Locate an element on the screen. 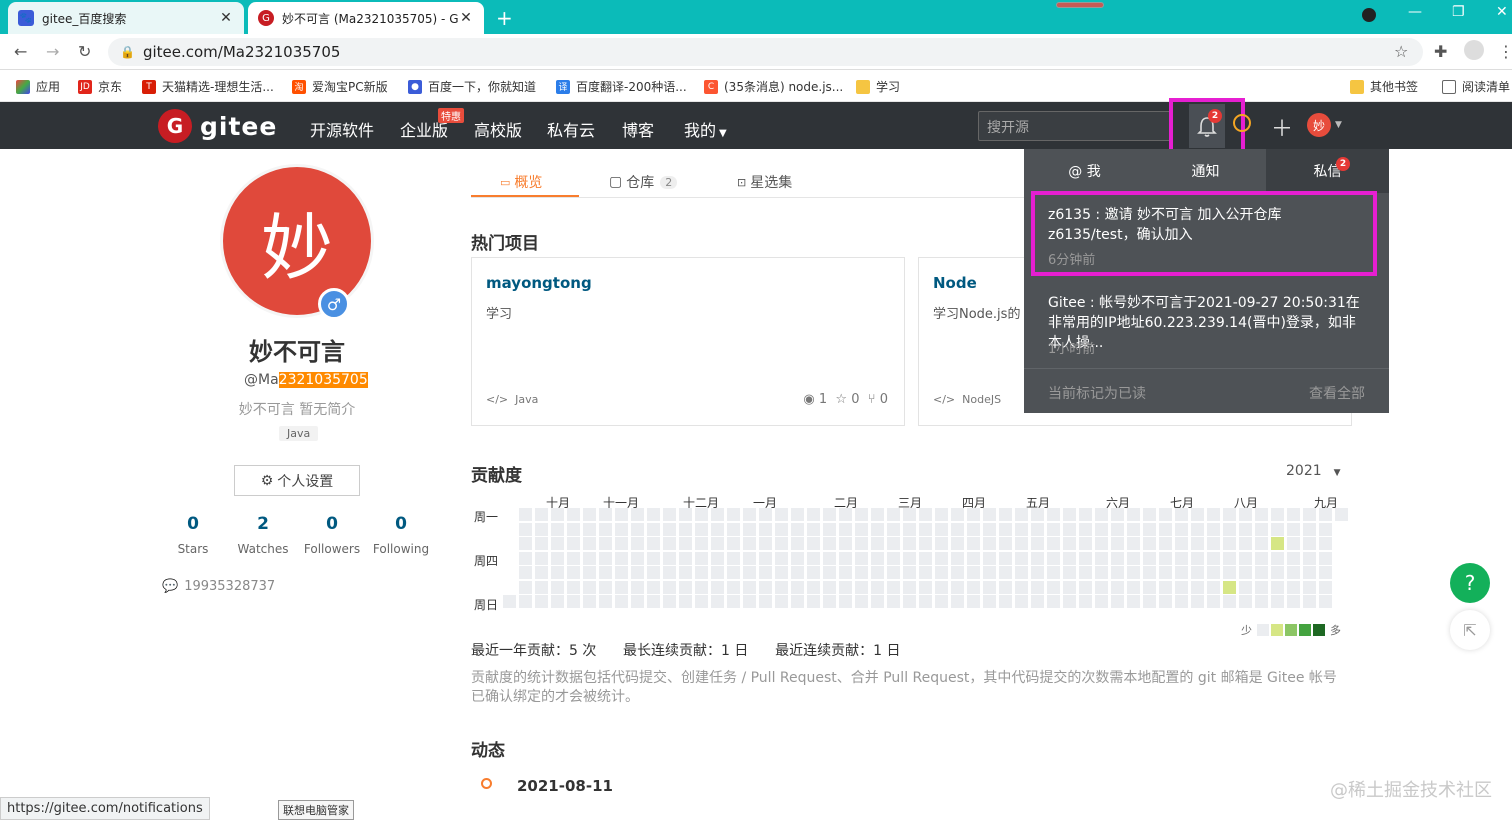  tab-dropdown-icon is located at coordinates (1369, 15).